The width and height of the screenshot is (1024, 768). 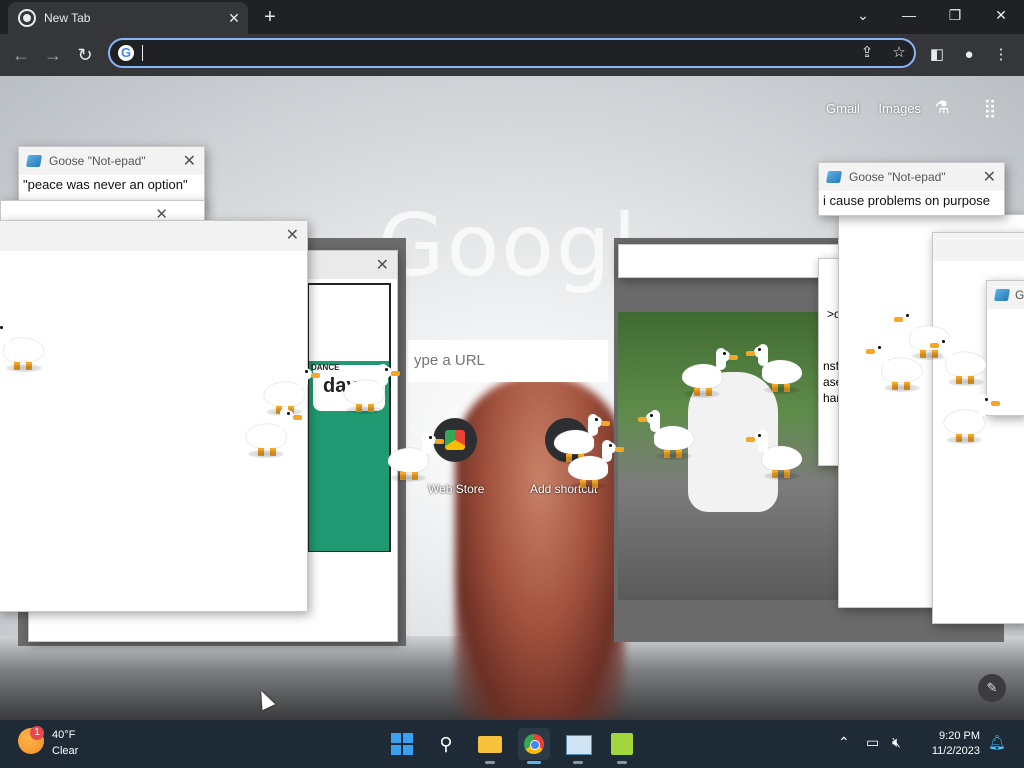 I want to click on file-explorer-icon, so click(x=490, y=746).